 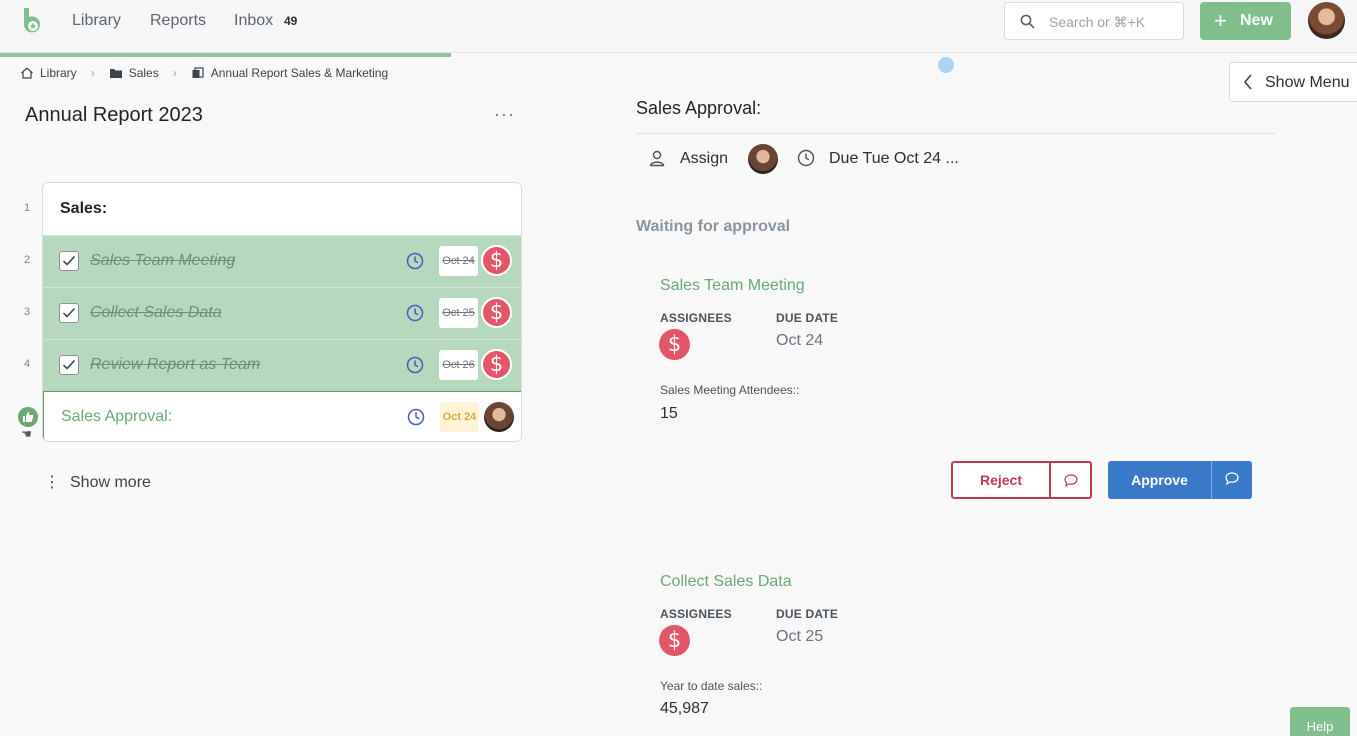 What do you see at coordinates (282, 365) in the screenshot?
I see `task-row: Review Report as Team Oct 26 $` at bounding box center [282, 365].